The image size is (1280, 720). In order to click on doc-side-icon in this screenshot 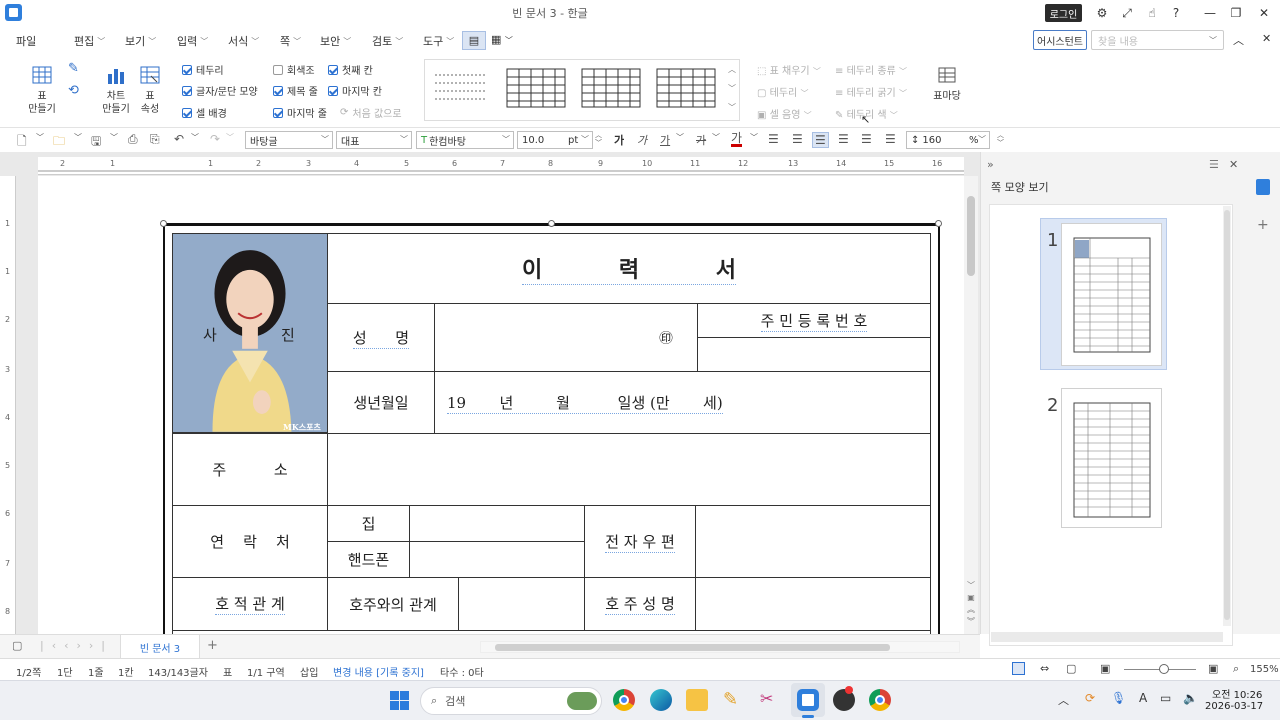, I will do `click(1263, 187)`.